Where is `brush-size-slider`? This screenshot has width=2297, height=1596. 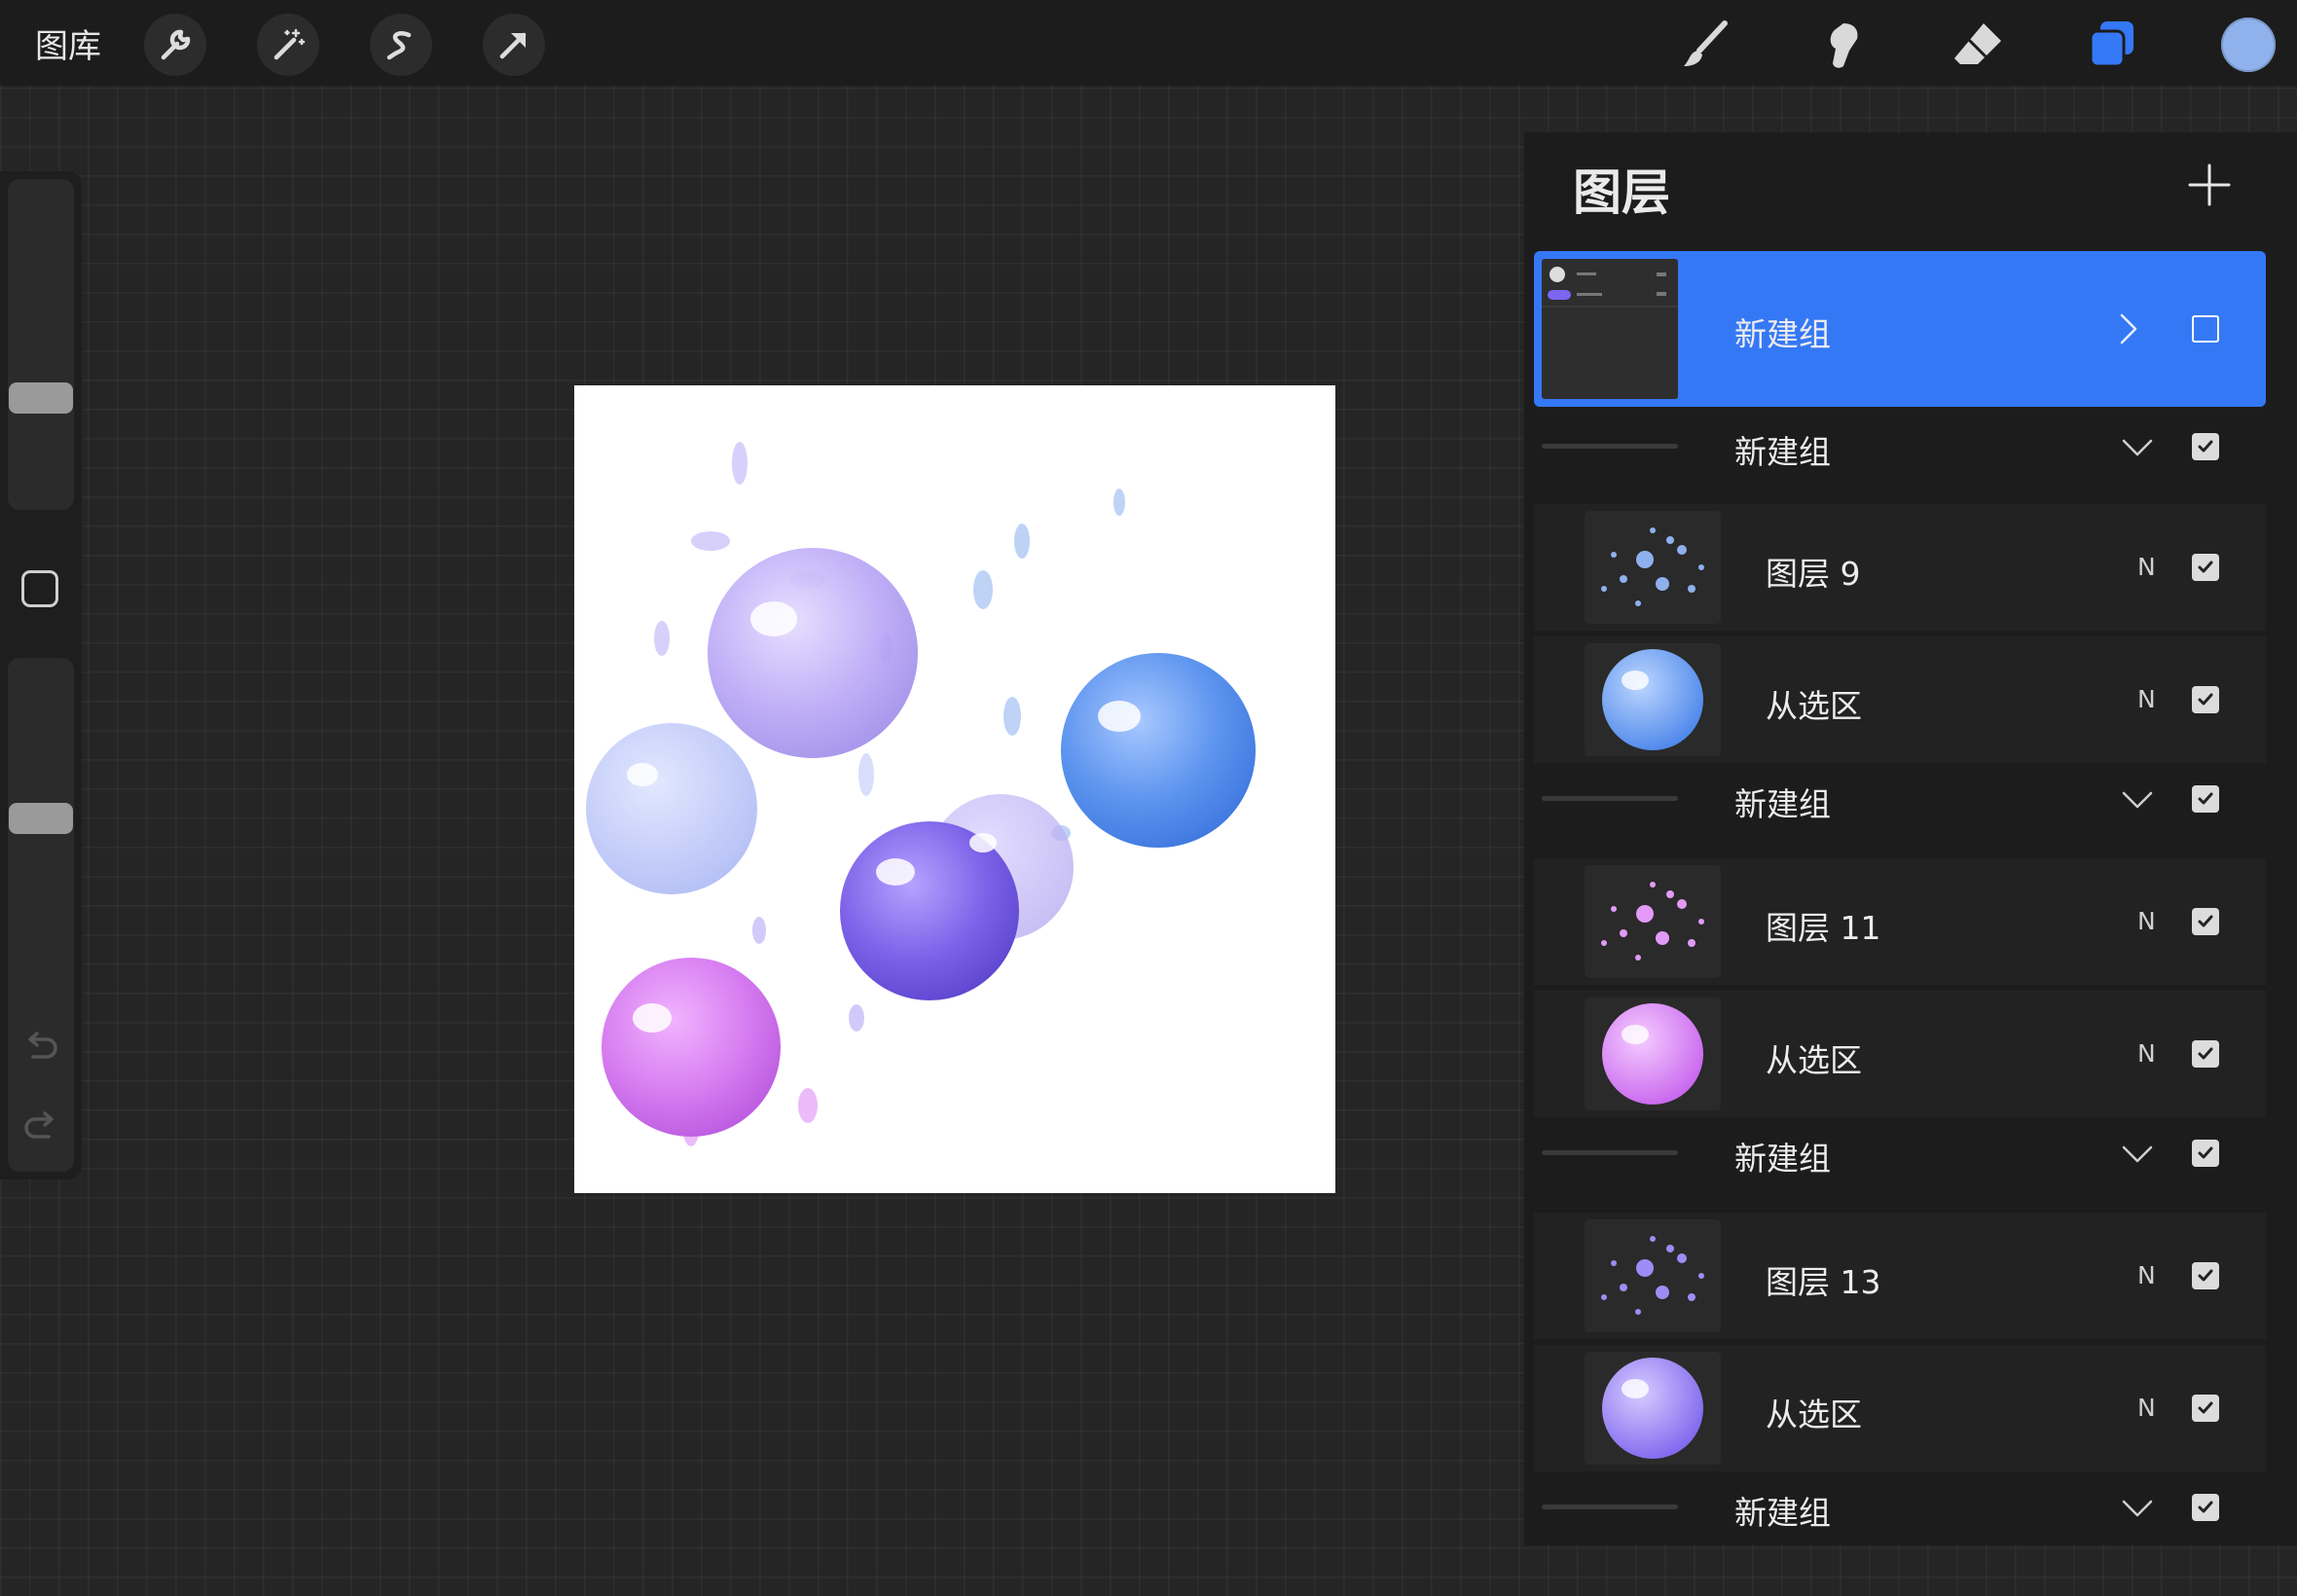
brush-size-slider is located at coordinates (41, 344).